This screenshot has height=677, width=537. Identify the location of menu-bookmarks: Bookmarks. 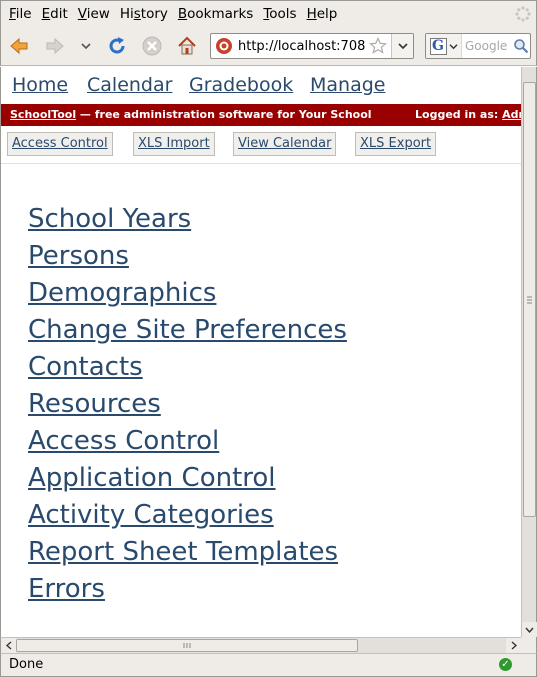
(215, 14).